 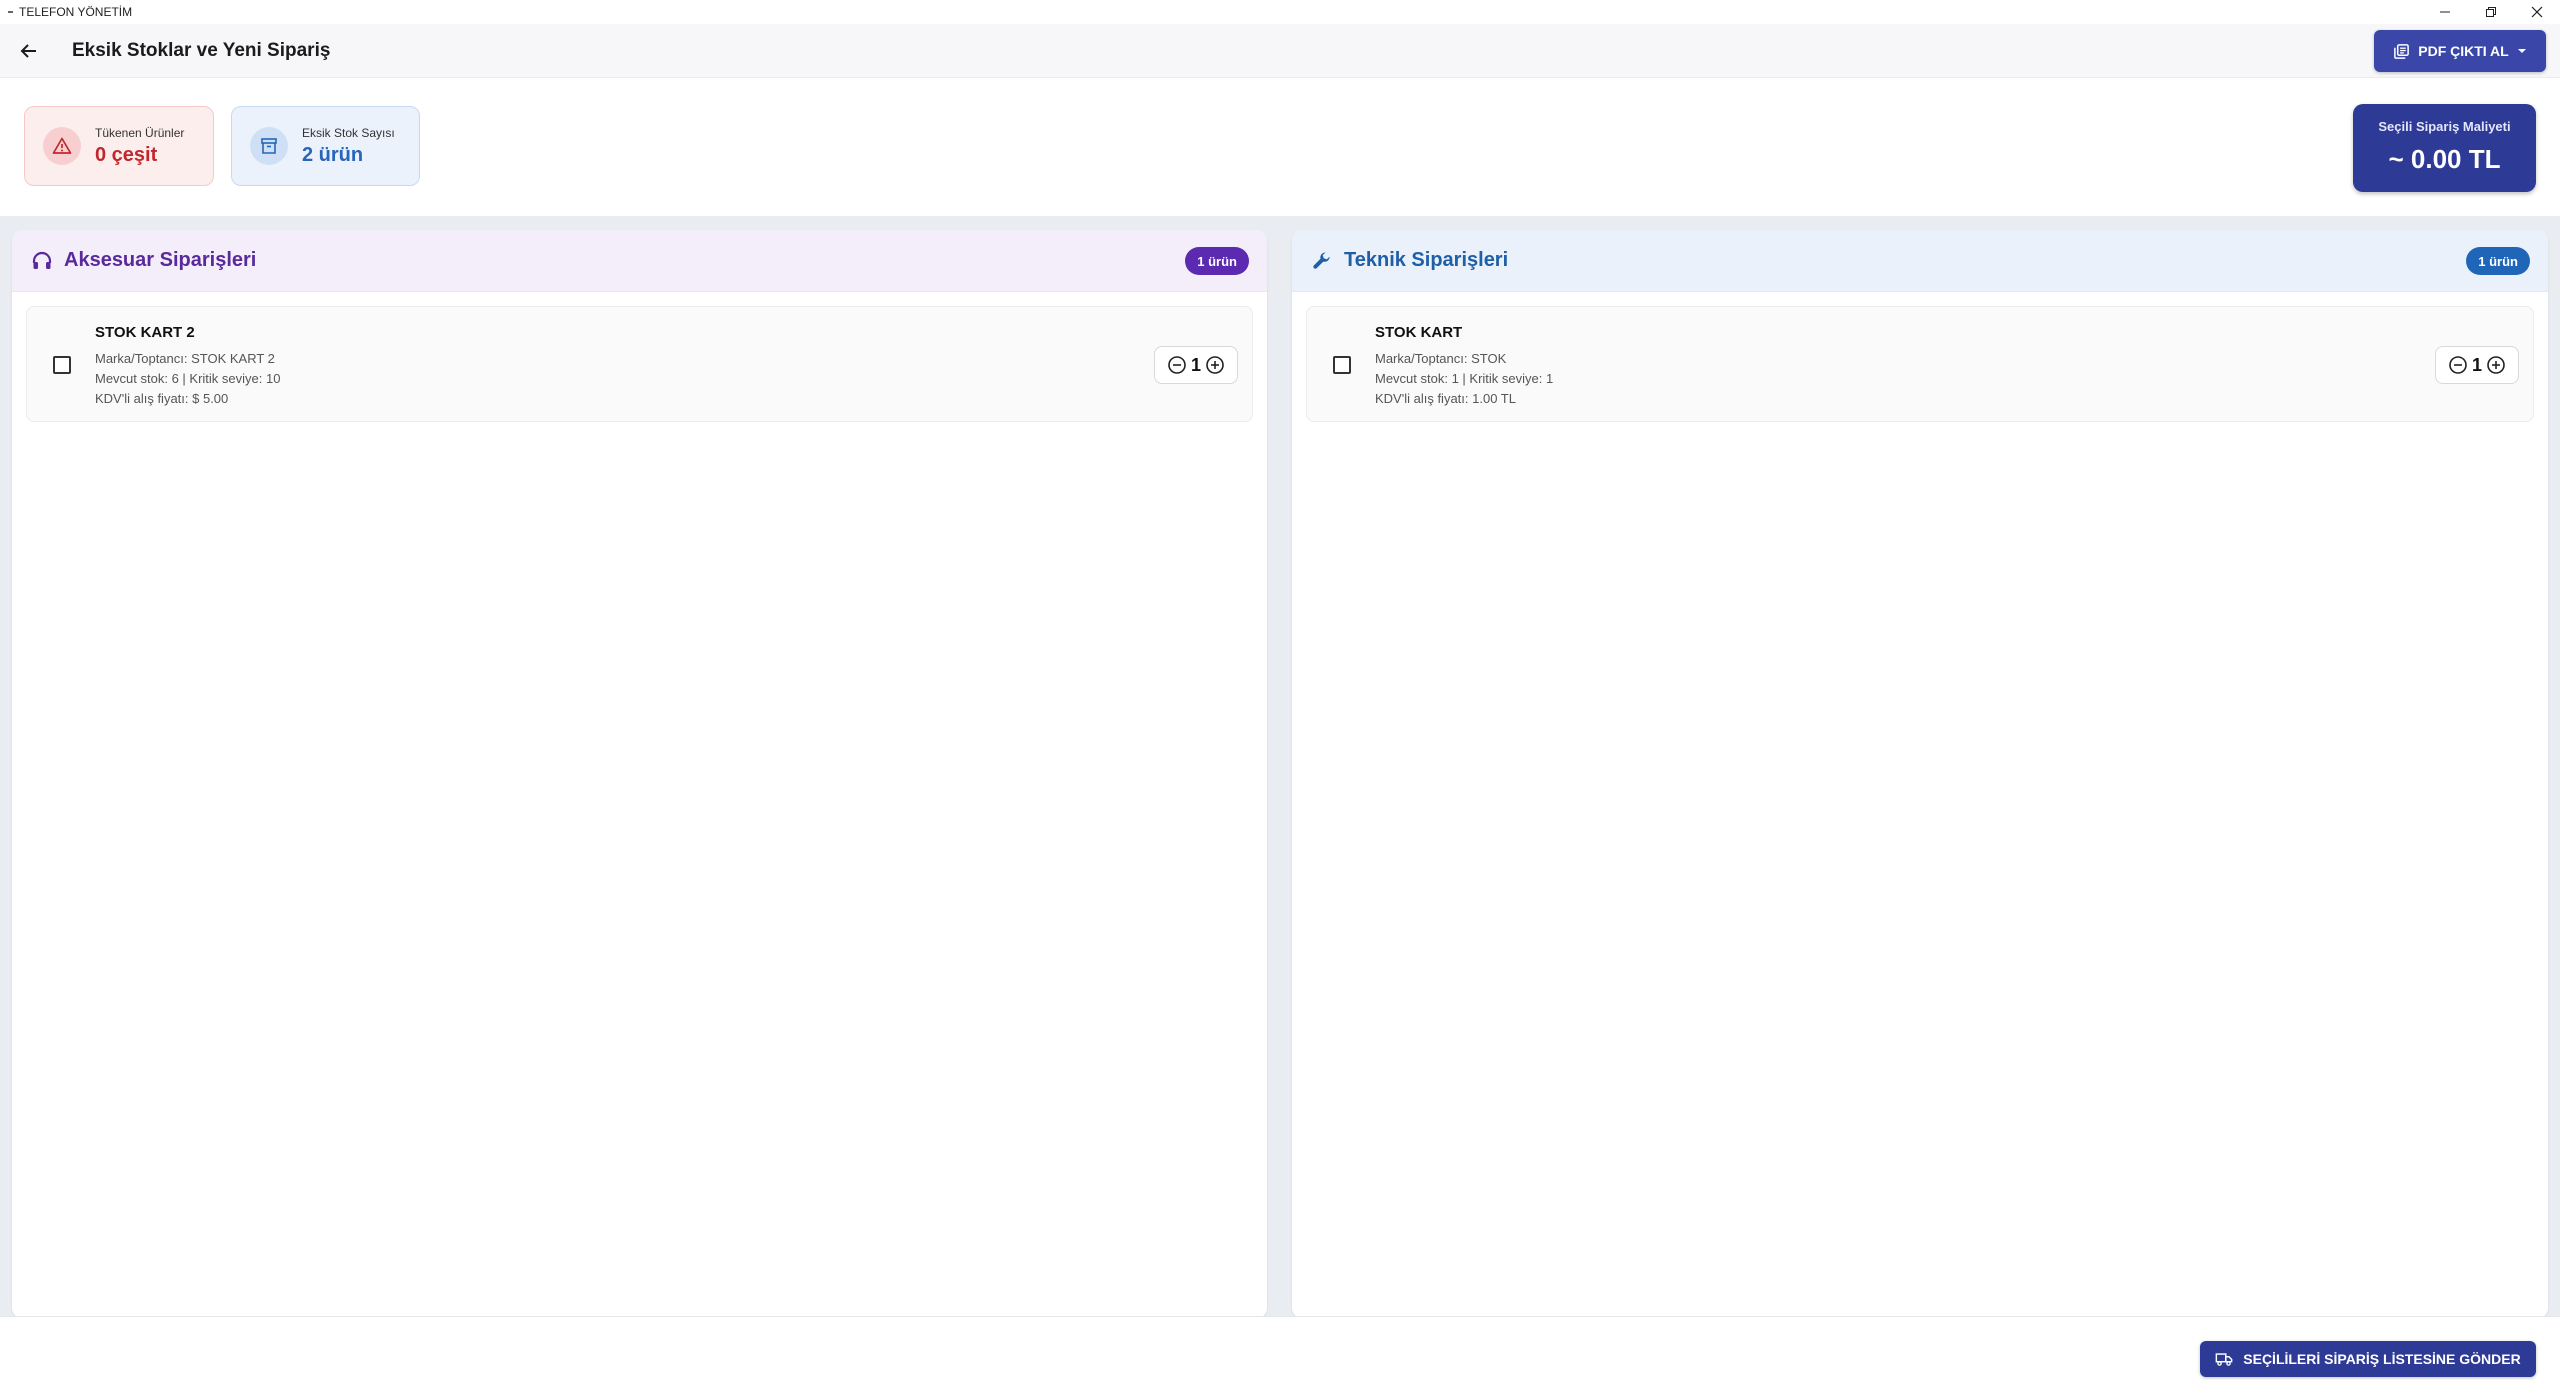 I want to click on item-price: KDV'li alış fiyatı: 1.00 TL, so click(x=1445, y=398).